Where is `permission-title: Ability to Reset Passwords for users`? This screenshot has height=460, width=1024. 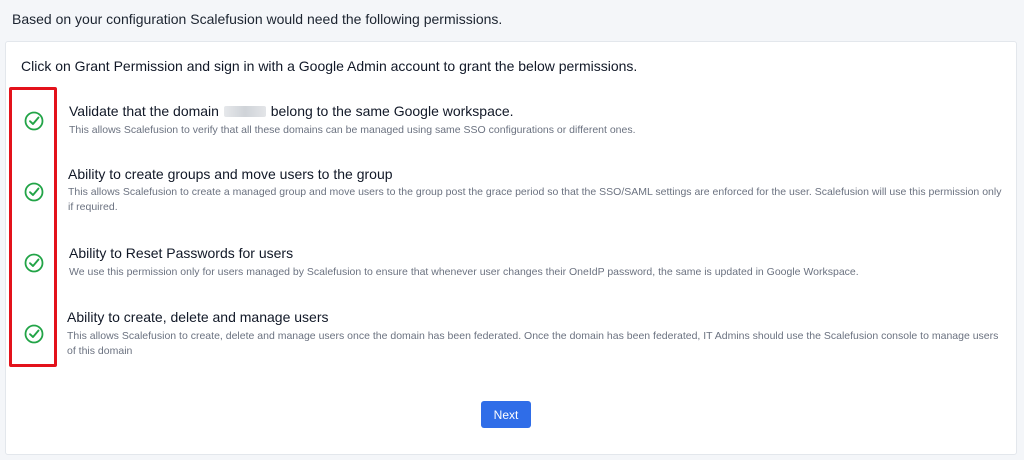
permission-title: Ability to Reset Passwords for users is located at coordinates (181, 253).